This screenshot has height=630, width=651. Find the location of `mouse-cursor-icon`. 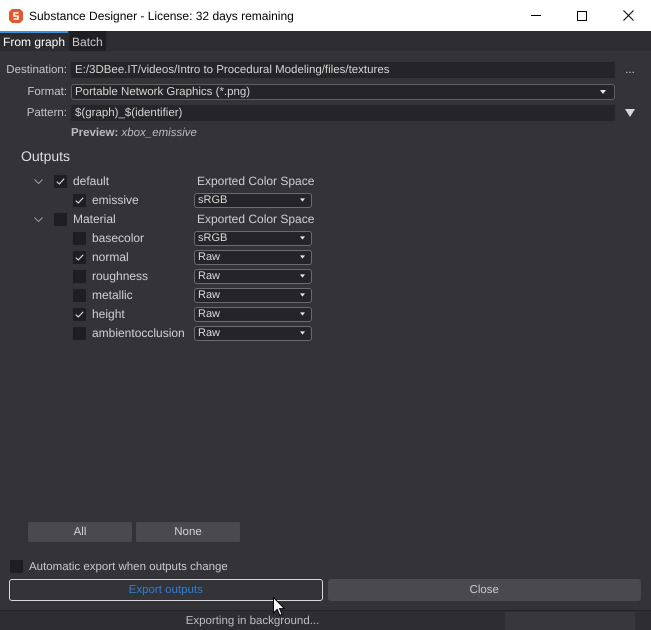

mouse-cursor-icon is located at coordinates (279, 606).